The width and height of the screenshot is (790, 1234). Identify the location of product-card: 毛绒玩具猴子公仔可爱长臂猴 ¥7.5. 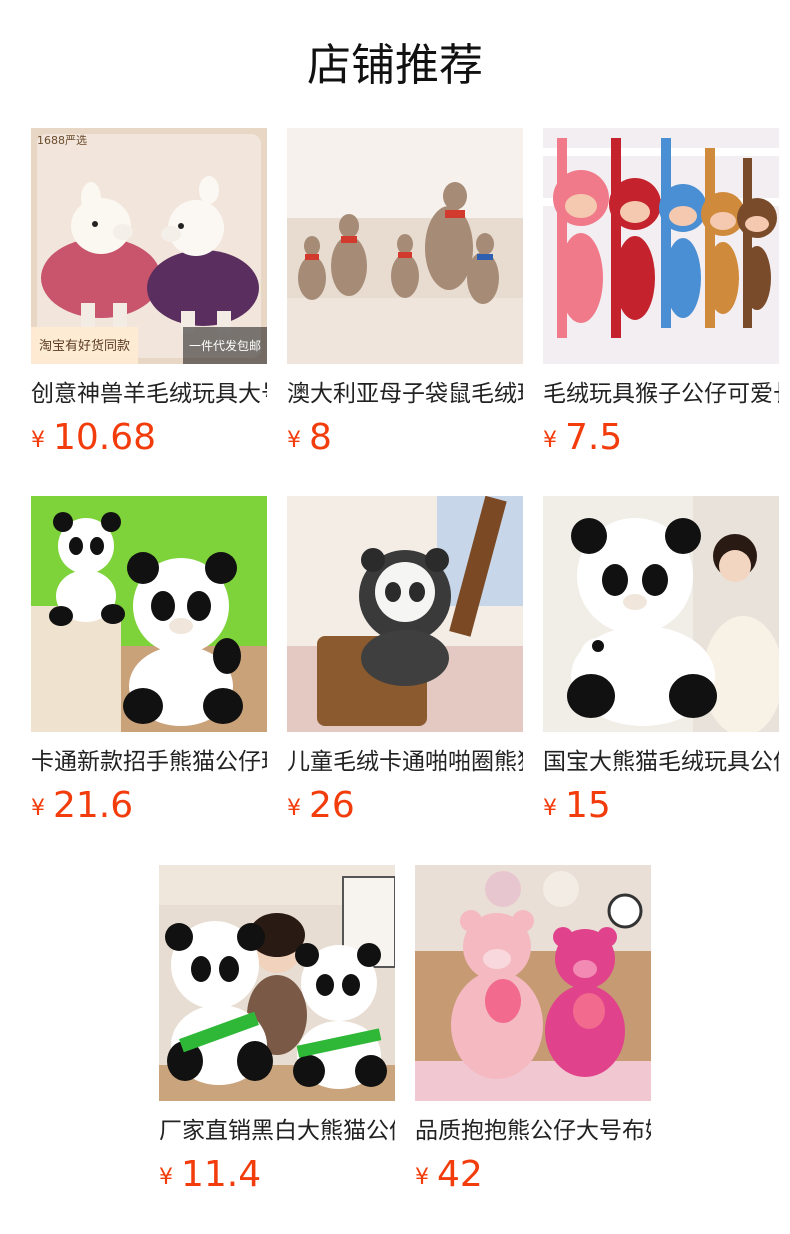
(661, 294).